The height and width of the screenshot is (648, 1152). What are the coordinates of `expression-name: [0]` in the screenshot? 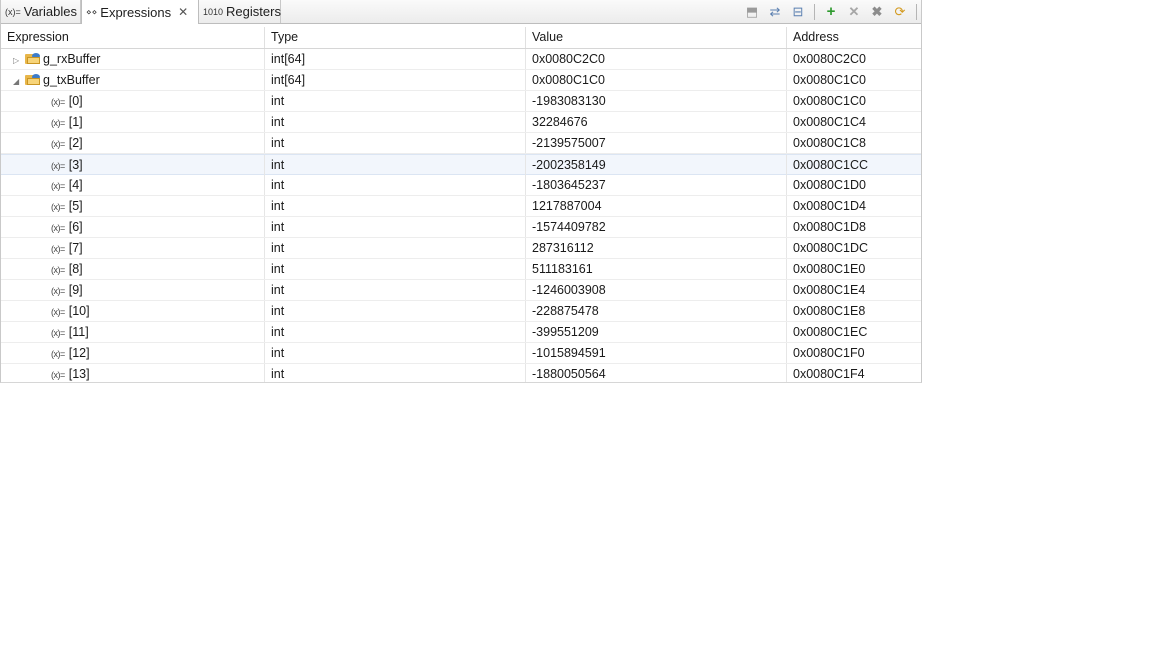 It's located at (75, 101).